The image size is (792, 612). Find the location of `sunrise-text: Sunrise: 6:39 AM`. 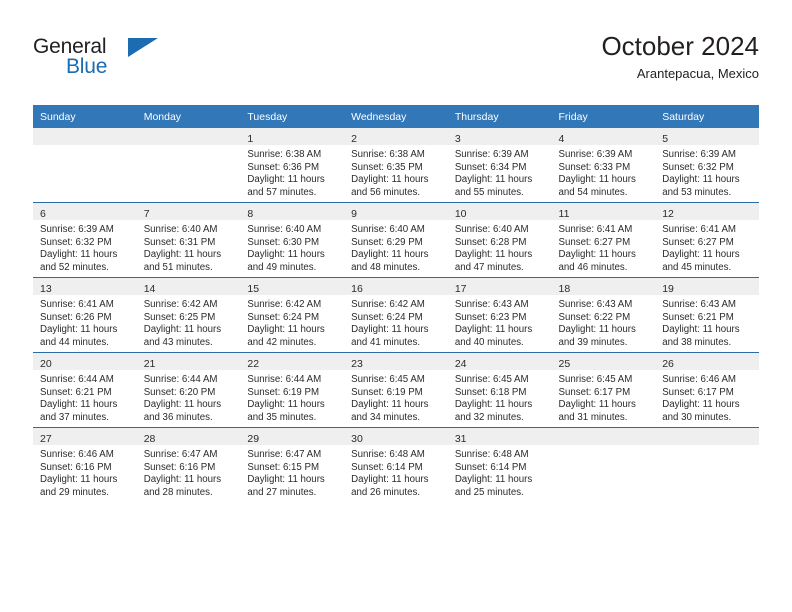

sunrise-text: Sunrise: 6:39 AM is located at coordinates (77, 229).